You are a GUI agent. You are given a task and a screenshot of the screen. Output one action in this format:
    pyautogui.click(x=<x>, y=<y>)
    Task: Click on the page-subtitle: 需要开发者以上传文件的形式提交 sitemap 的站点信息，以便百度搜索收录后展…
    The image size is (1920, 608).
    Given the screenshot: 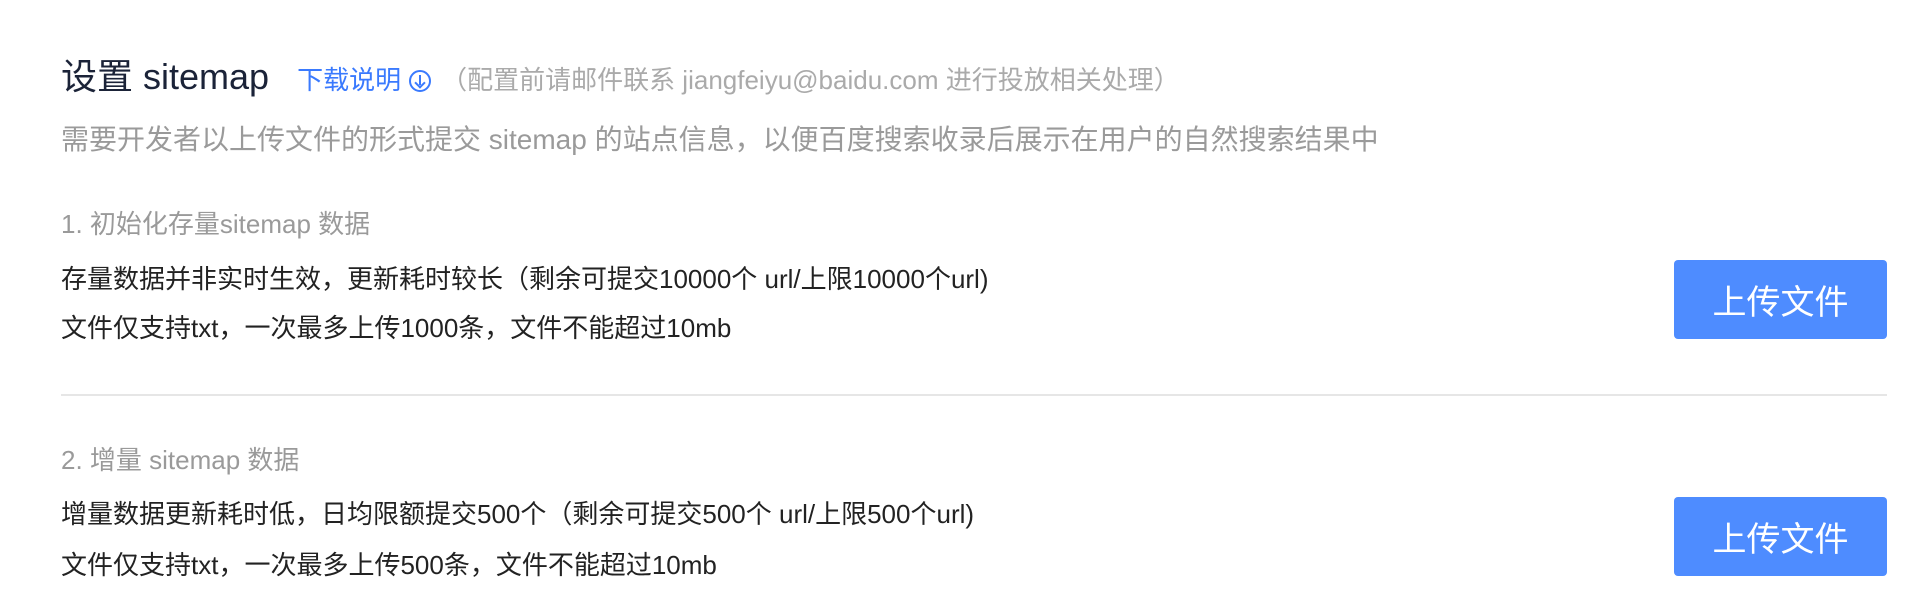 What is the action you would take?
    pyautogui.click(x=720, y=139)
    